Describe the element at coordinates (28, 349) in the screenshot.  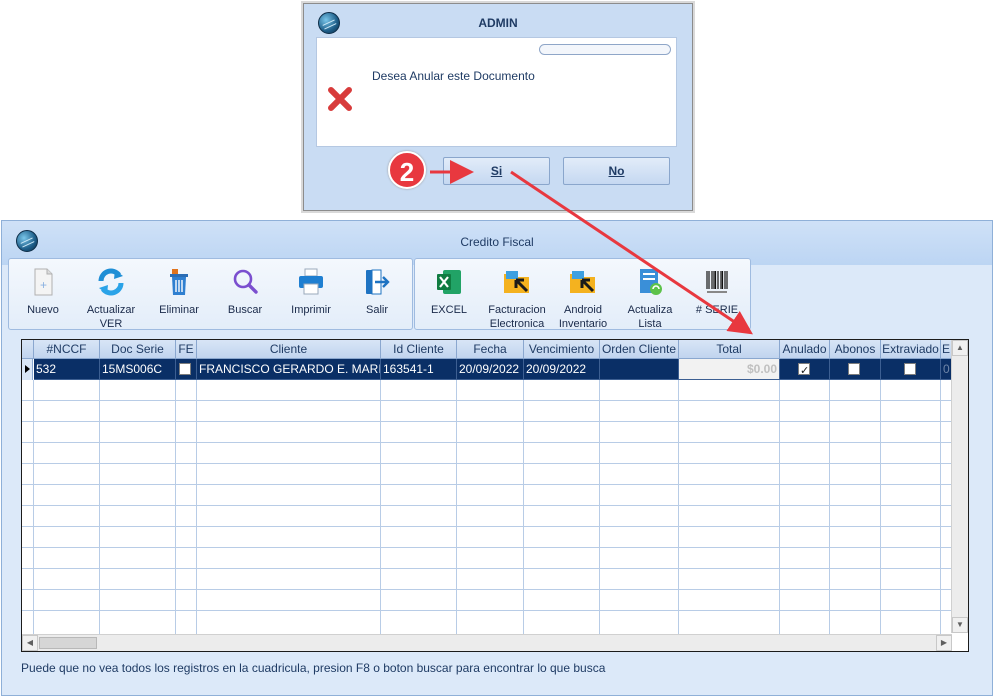
I see `header-row-indicator` at that location.